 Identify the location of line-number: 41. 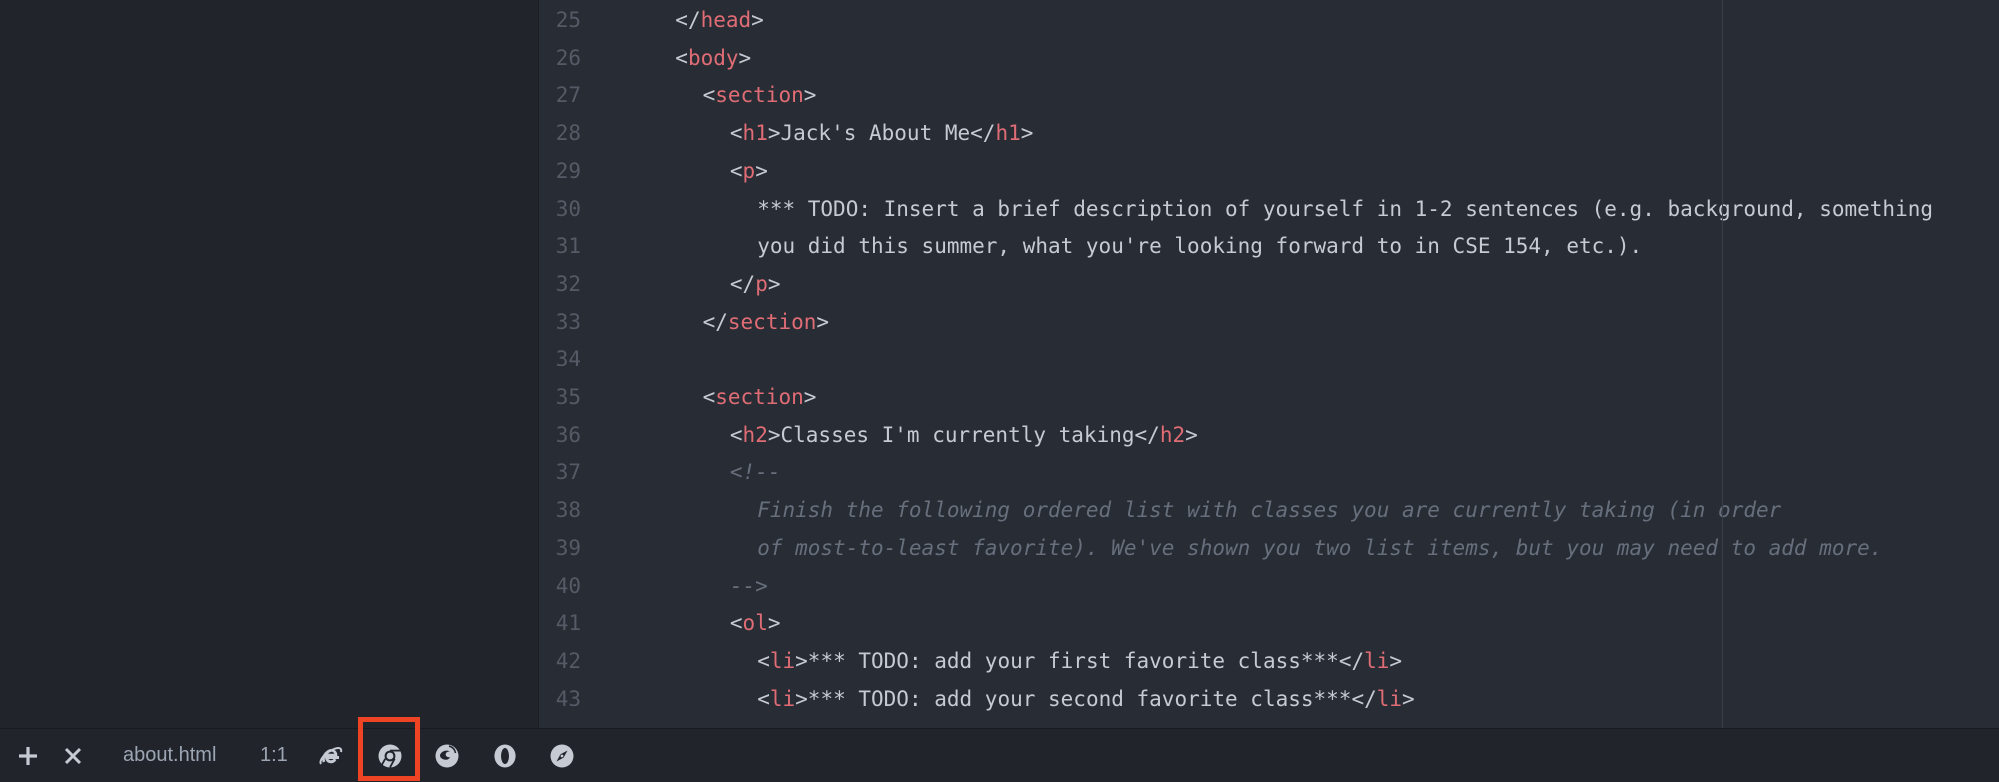
(568, 623).